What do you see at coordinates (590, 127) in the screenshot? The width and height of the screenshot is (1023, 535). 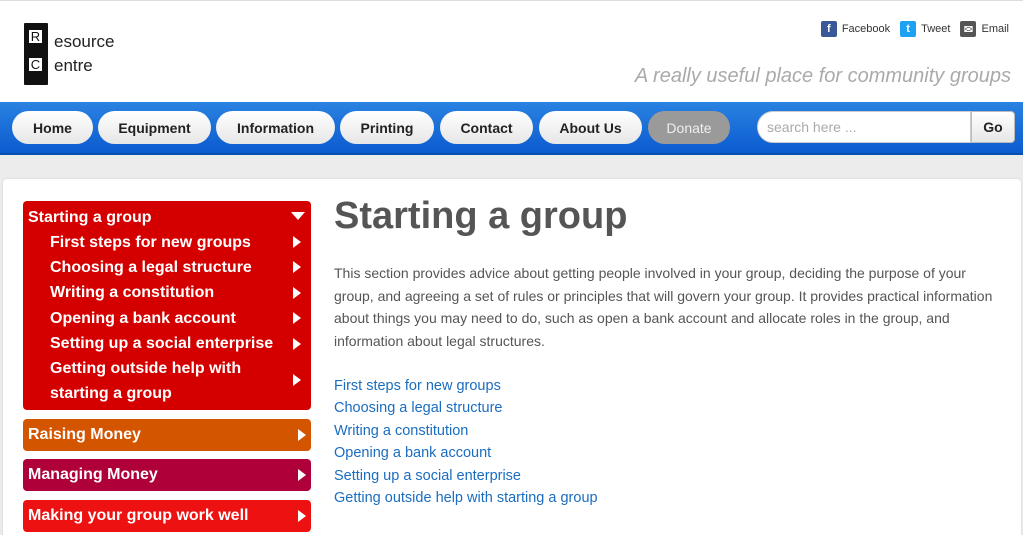 I see `nav-about-us: About Us` at bounding box center [590, 127].